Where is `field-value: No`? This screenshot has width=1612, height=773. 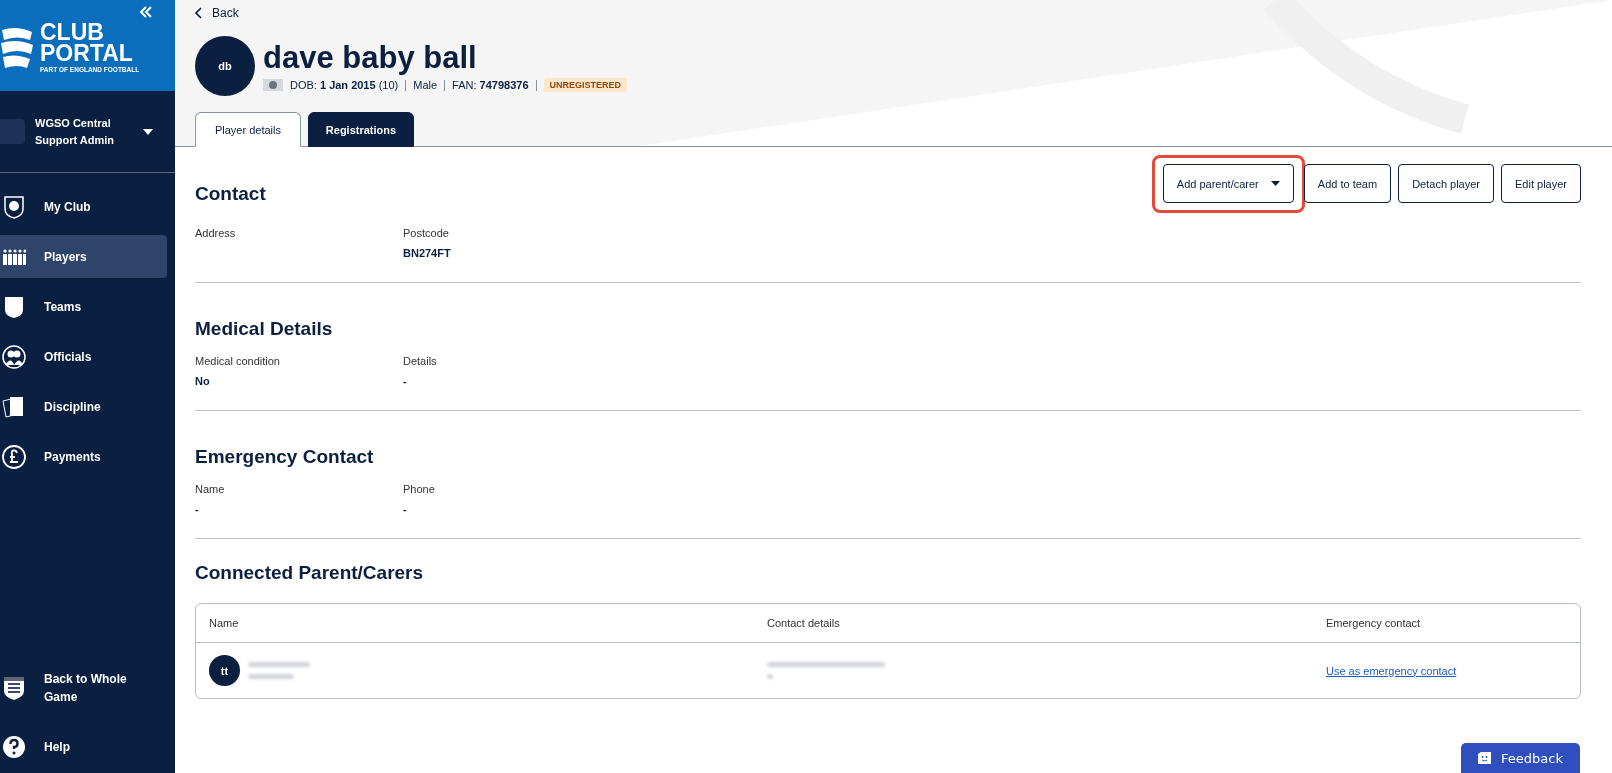 field-value: No is located at coordinates (203, 381).